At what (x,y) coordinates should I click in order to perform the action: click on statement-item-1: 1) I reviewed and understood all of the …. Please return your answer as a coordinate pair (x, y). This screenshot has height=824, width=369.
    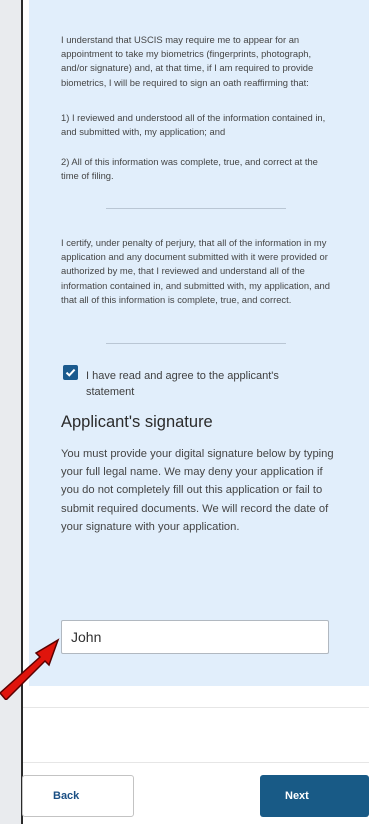
    Looking at the image, I should click on (193, 125).